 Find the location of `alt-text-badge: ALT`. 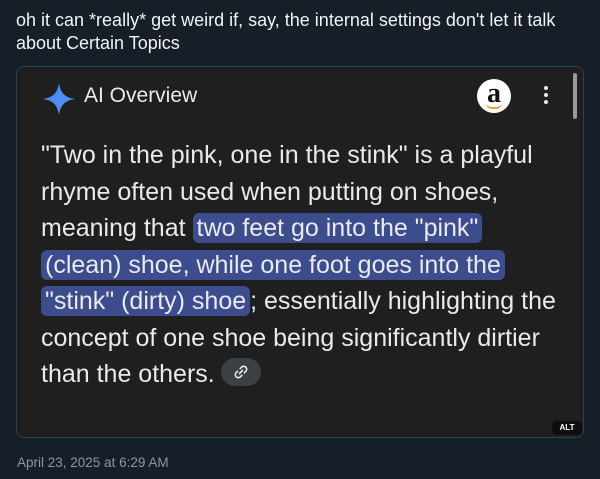

alt-text-badge: ALT is located at coordinates (567, 428).